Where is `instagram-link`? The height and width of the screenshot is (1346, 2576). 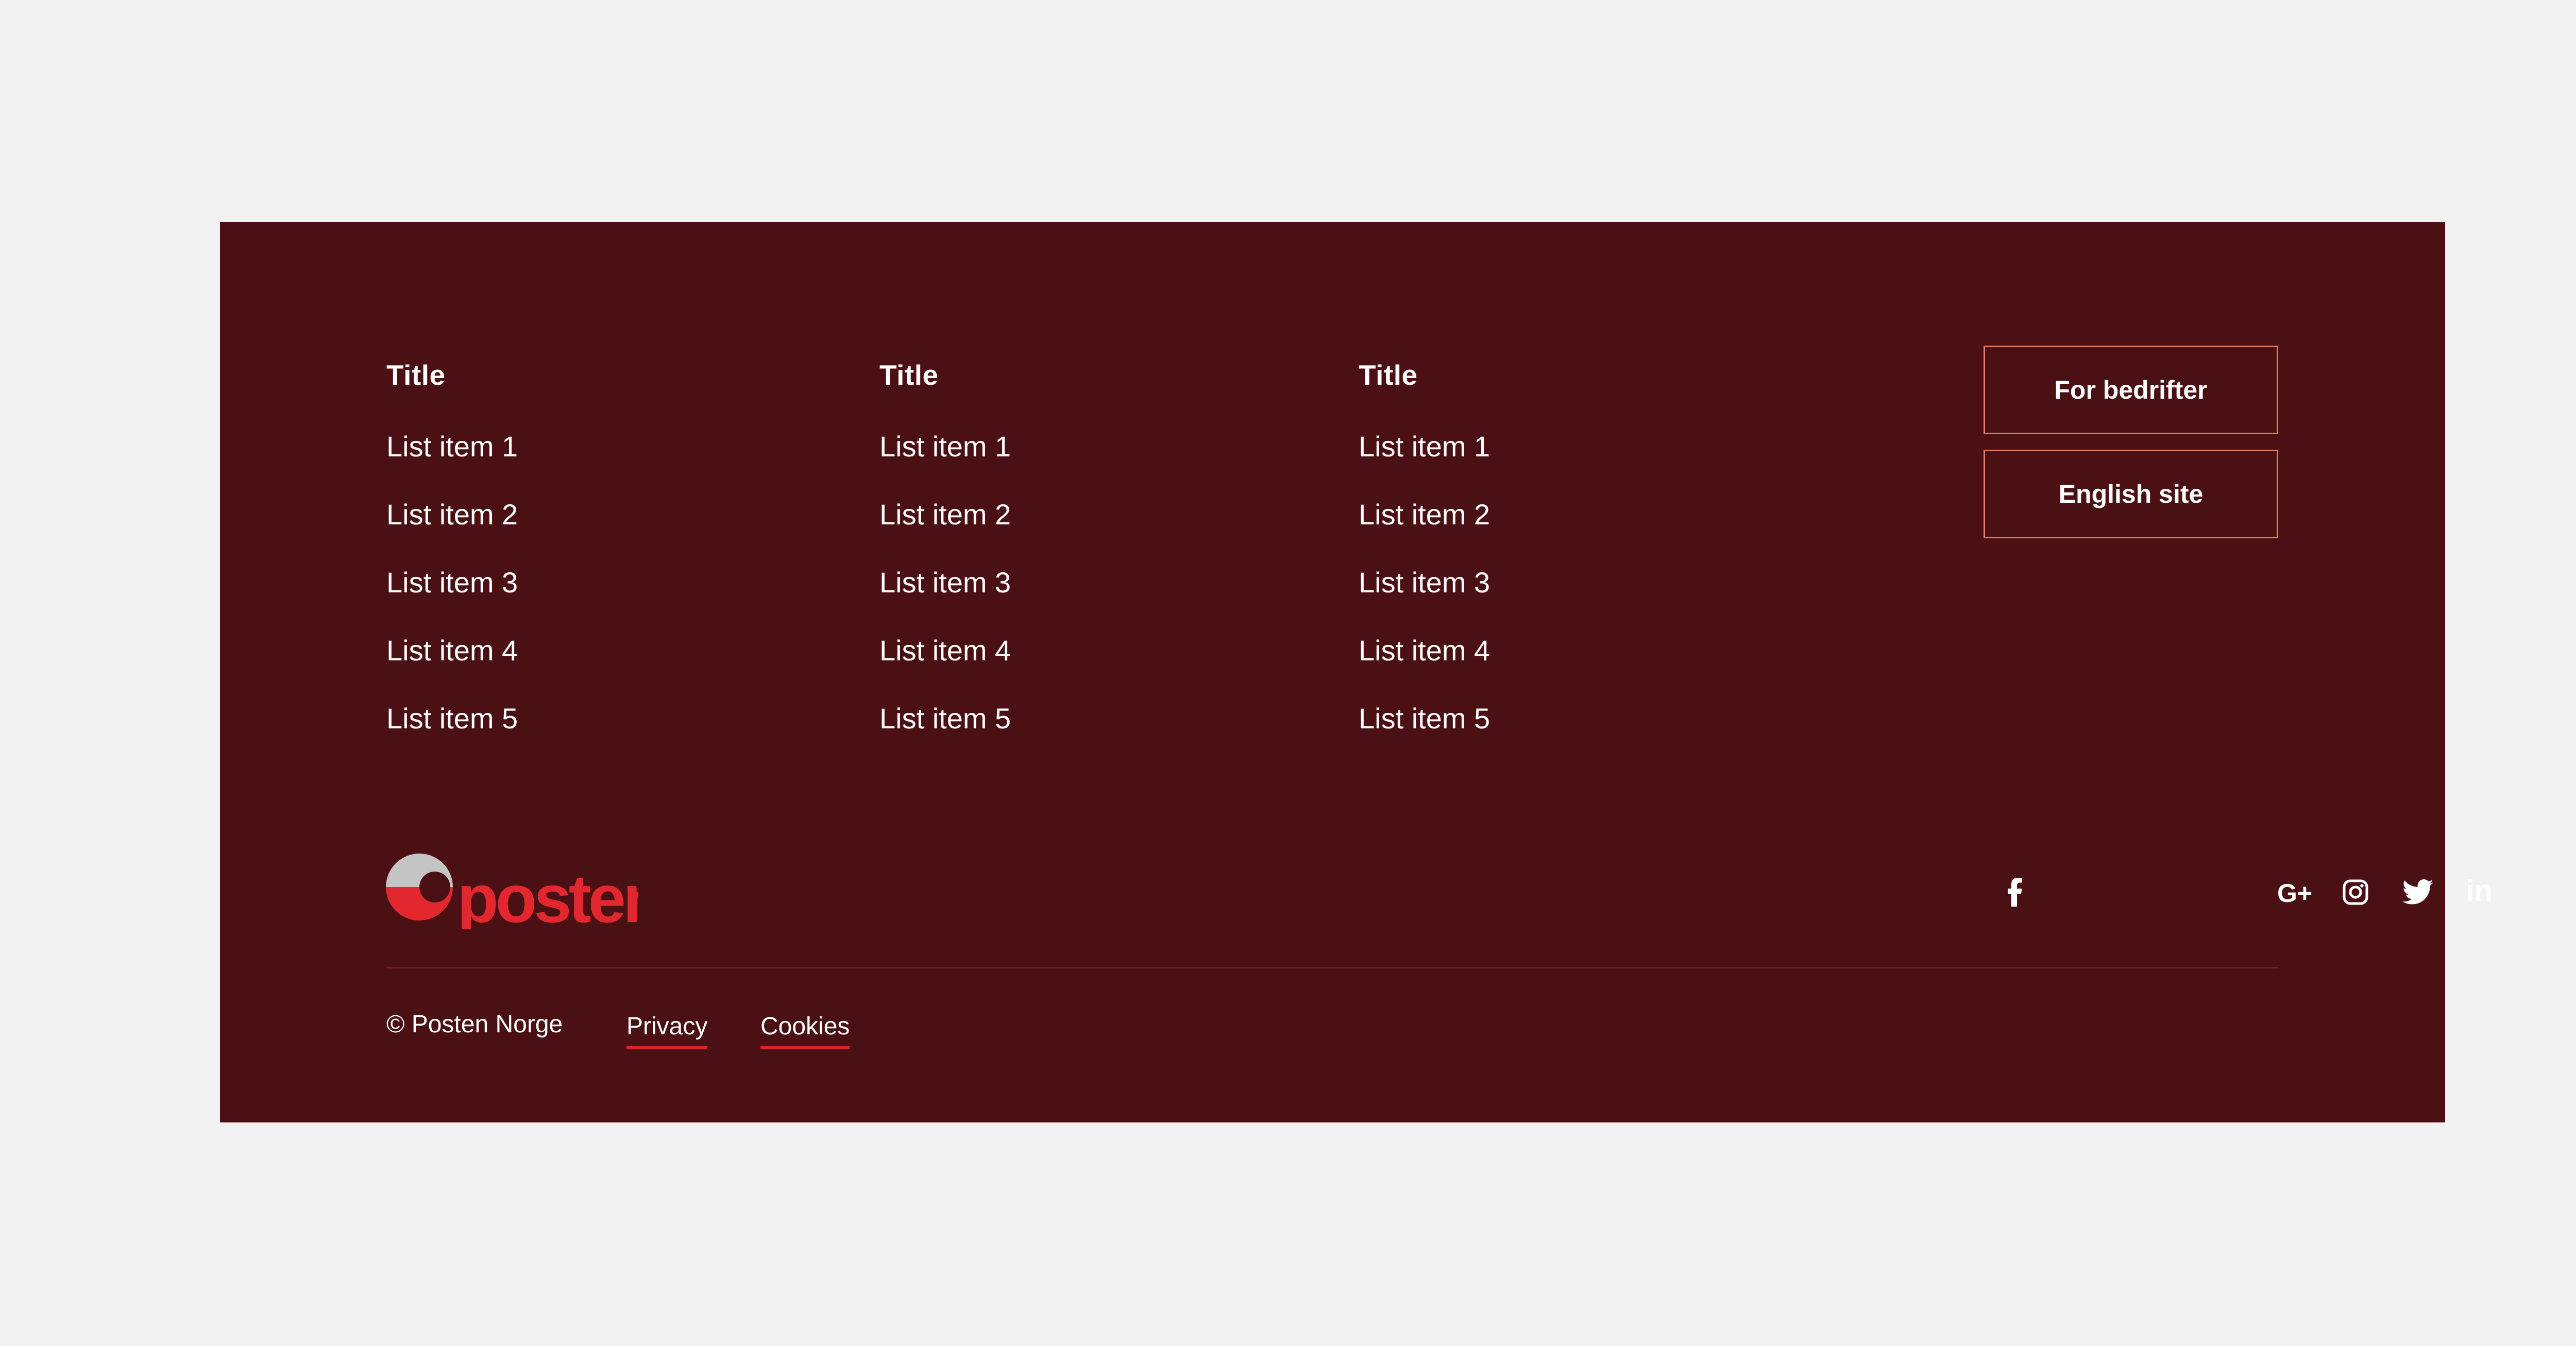 instagram-link is located at coordinates (2356, 893).